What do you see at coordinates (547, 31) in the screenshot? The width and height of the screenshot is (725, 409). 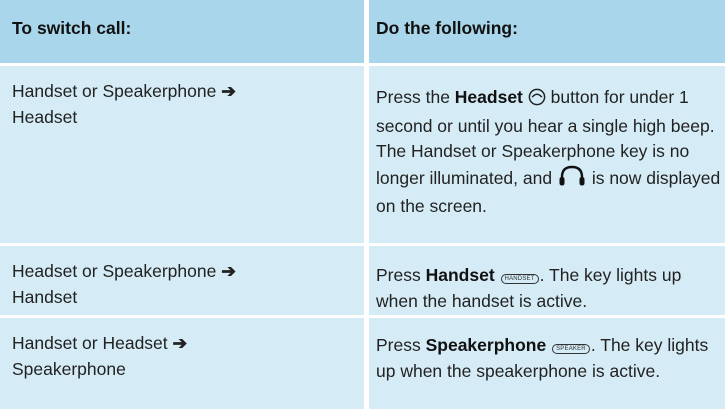 I see `header-cell-action: Do the following:` at bounding box center [547, 31].